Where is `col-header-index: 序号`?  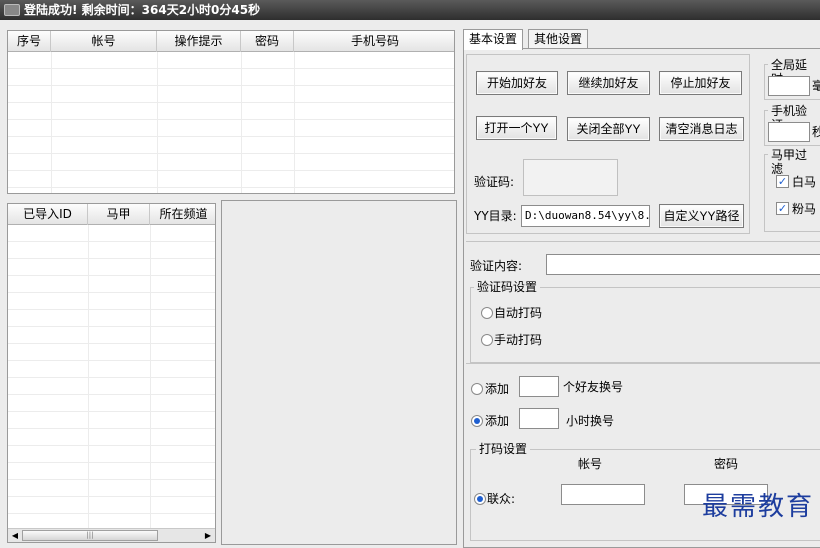 col-header-index: 序号 is located at coordinates (29, 41).